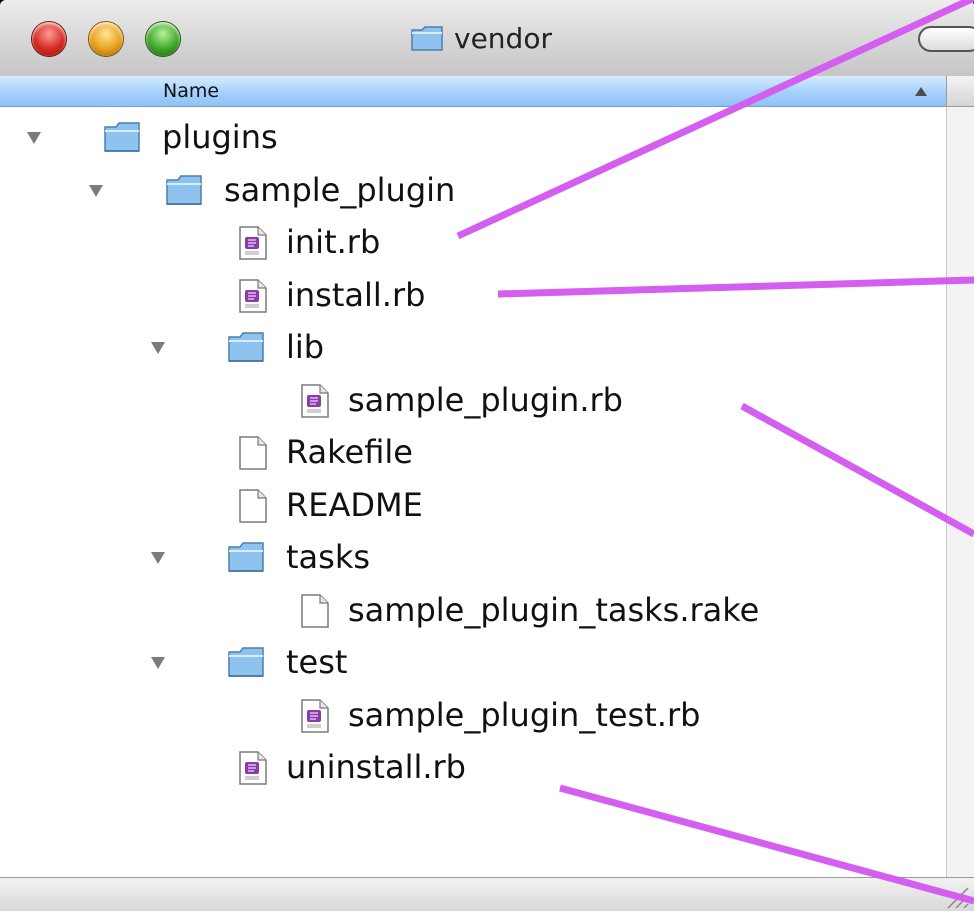  I want to click on sort-ascending-icon, so click(921, 91).